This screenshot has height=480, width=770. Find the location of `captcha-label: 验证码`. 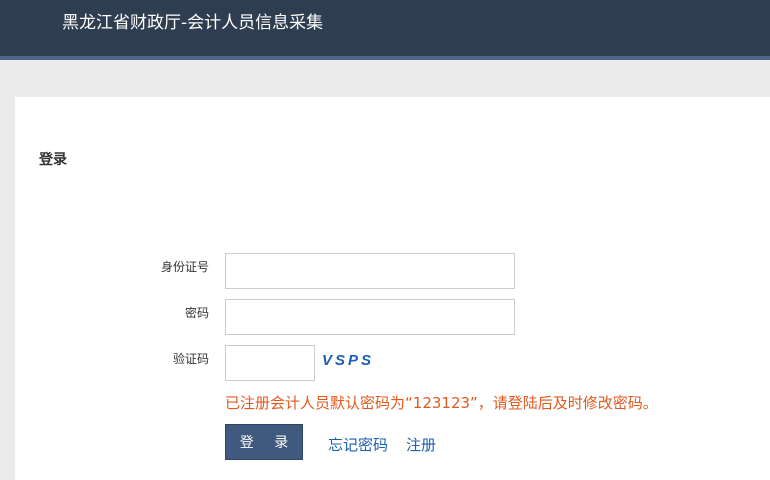

captcha-label: 验证码 is located at coordinates (190, 359).